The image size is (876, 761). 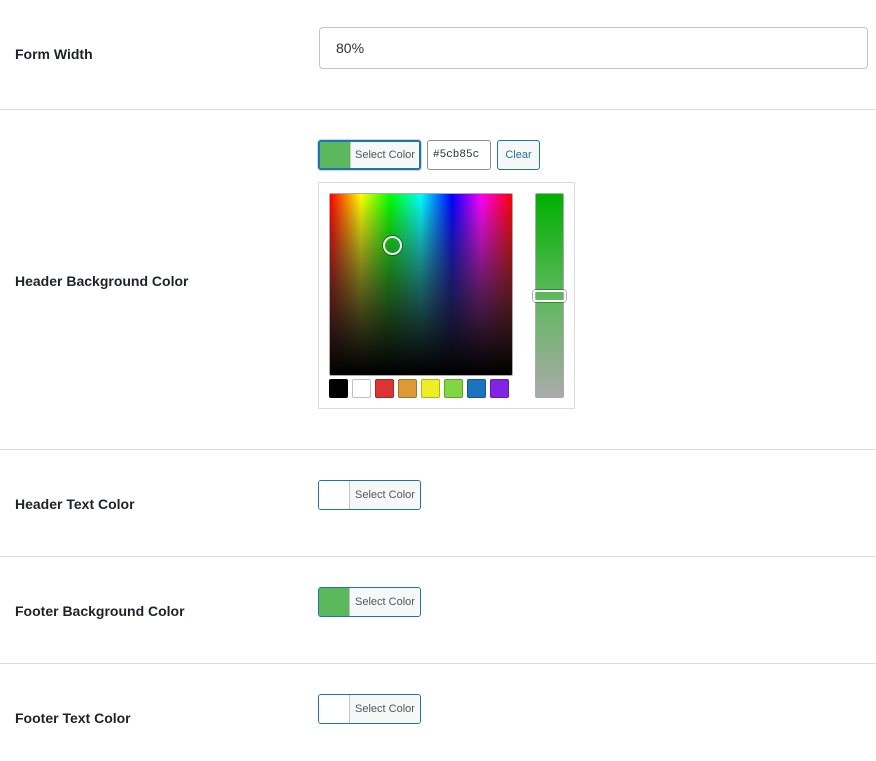 I want to click on header-text-color-label: Header Text Color, so click(x=75, y=504).